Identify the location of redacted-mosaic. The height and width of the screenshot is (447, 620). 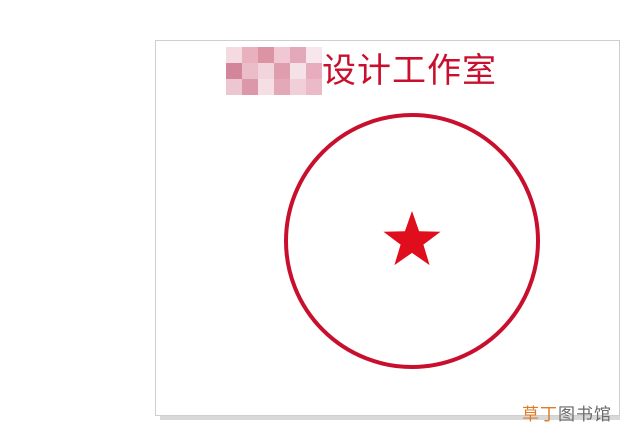
(274, 71).